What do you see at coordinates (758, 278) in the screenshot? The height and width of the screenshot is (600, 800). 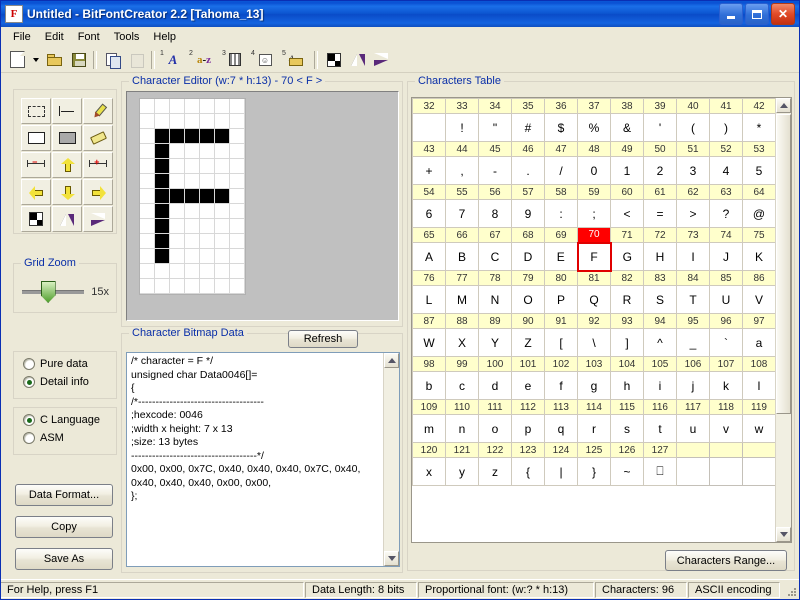 I see `character-code-cell: 86` at bounding box center [758, 278].